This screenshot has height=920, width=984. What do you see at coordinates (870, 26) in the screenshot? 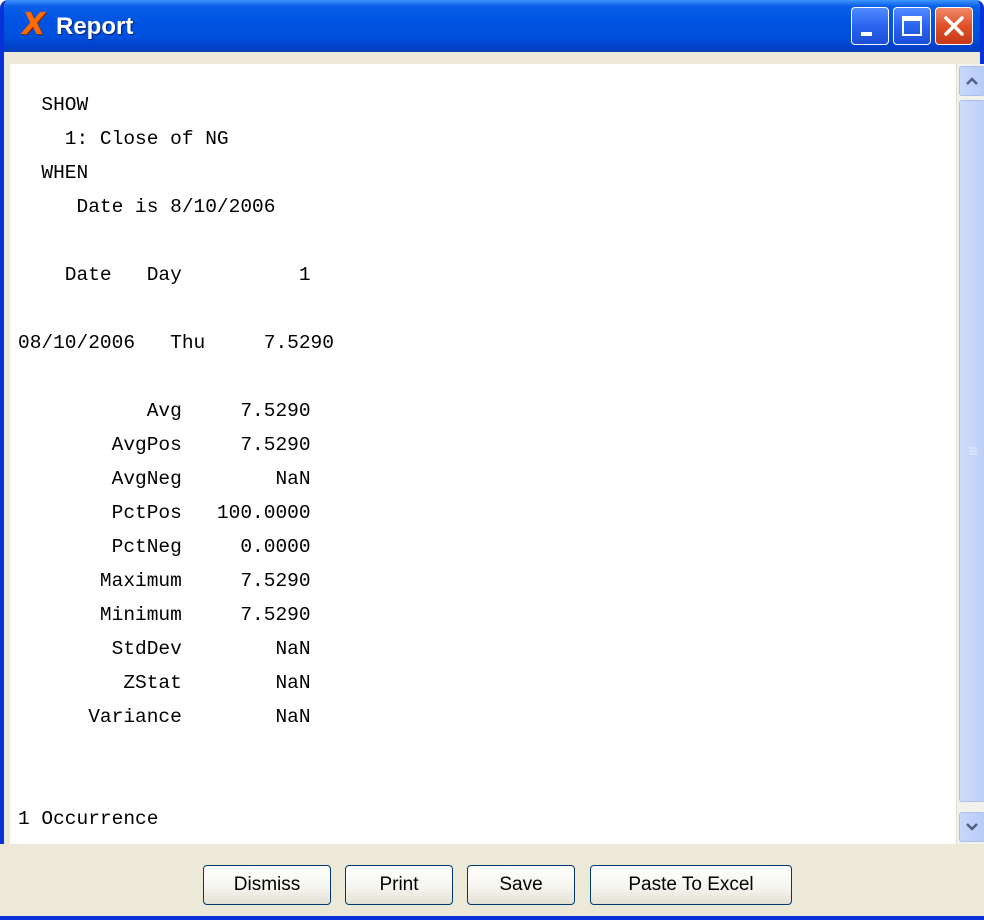
I see `minimize-button` at bounding box center [870, 26].